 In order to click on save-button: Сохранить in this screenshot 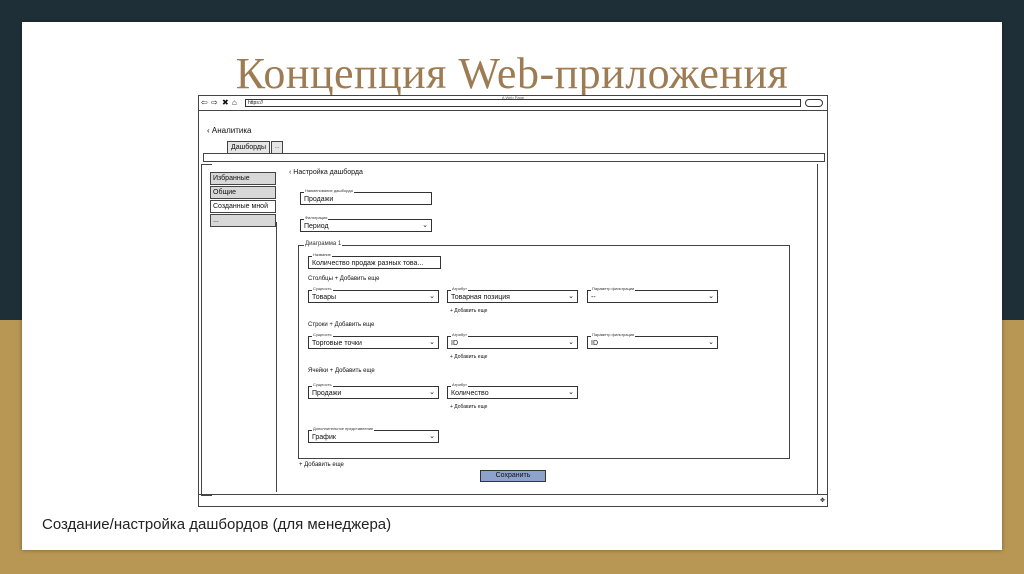, I will do `click(513, 476)`.